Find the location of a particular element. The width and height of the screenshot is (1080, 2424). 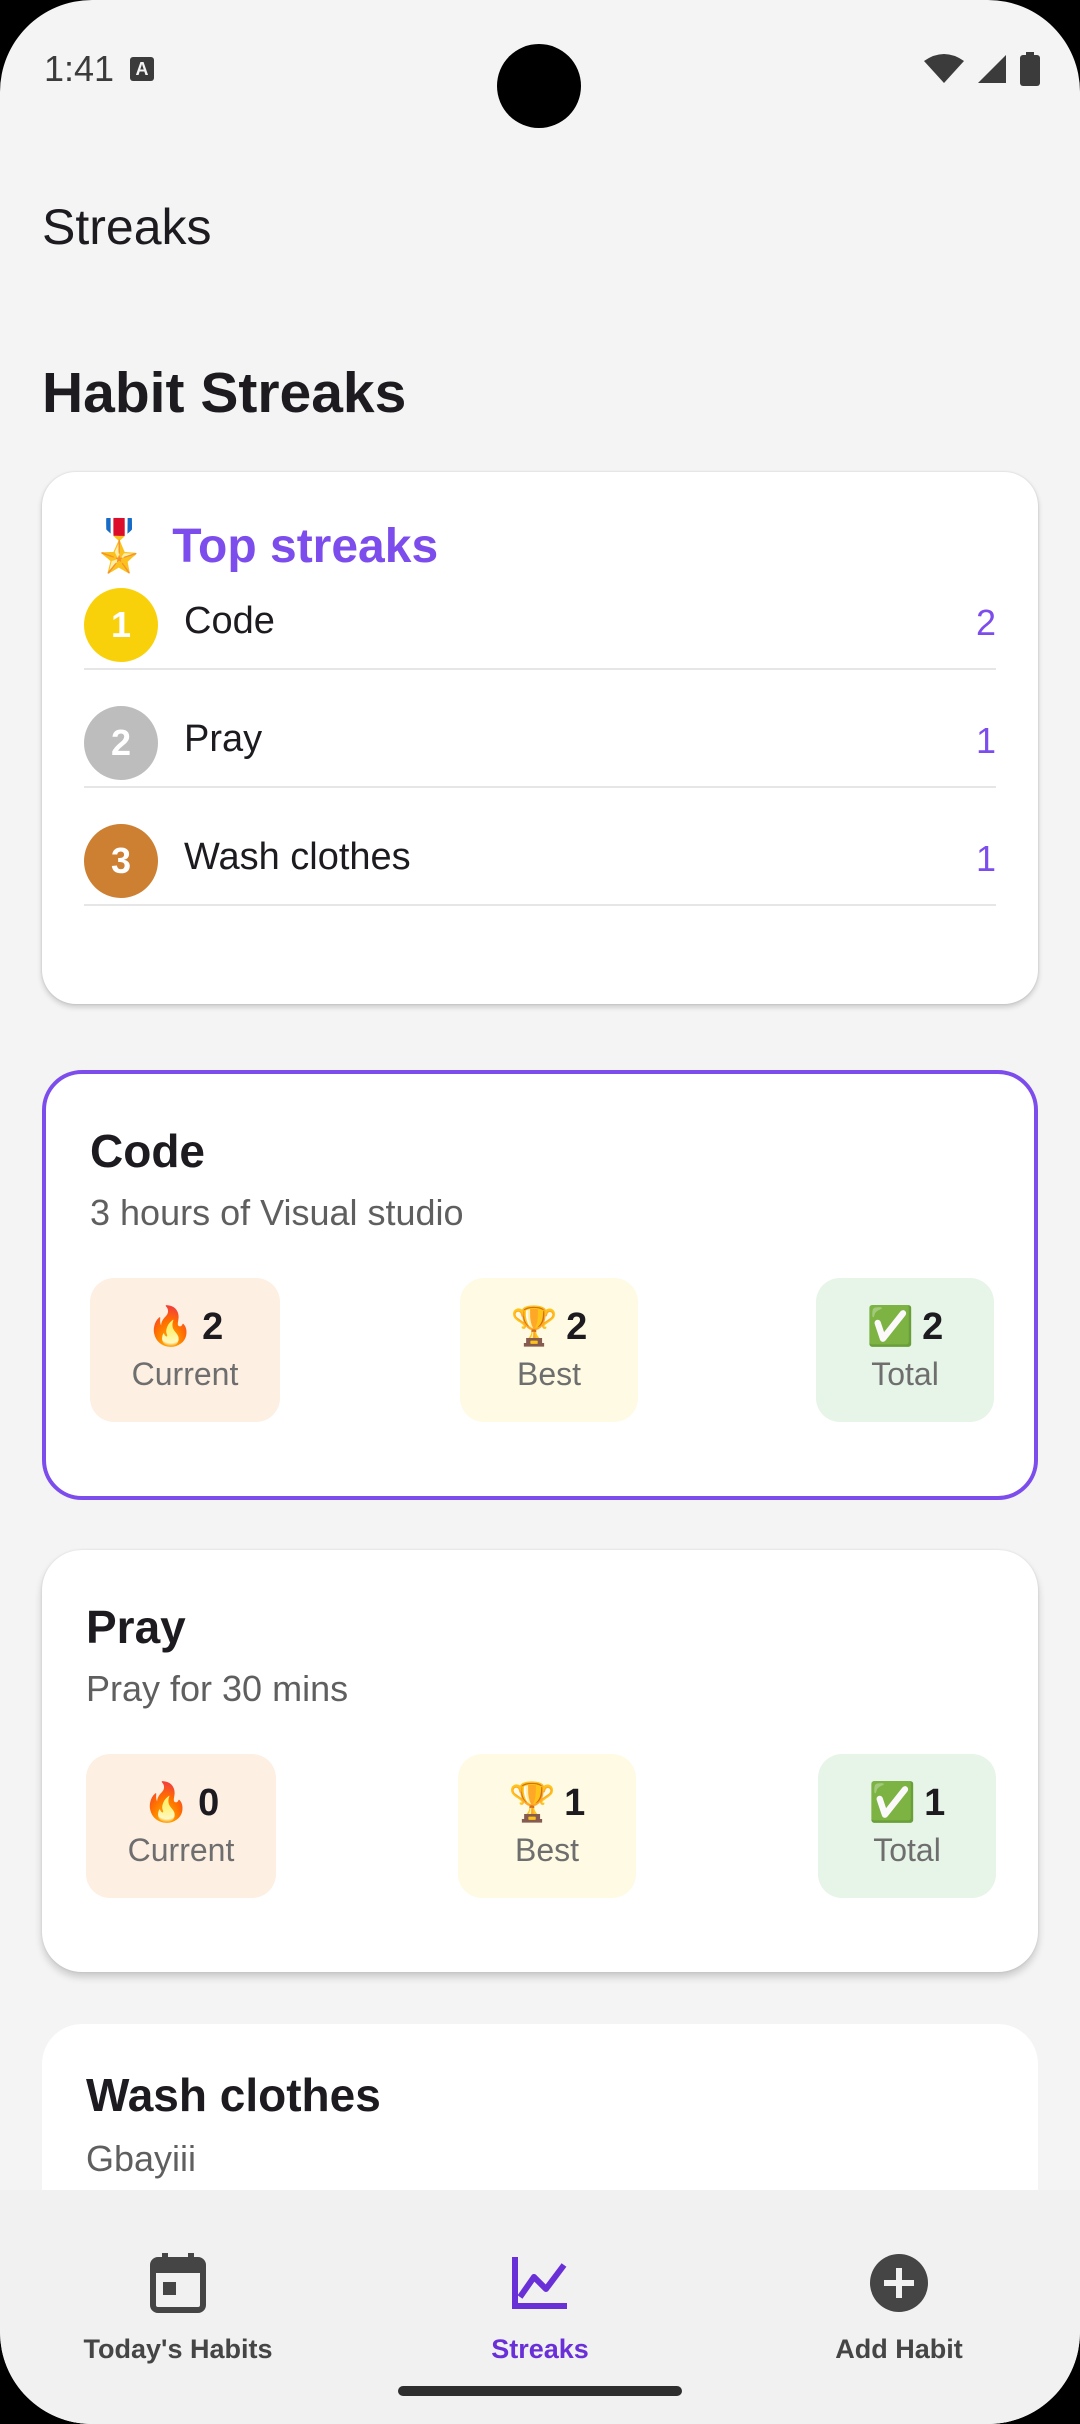

best-streak-stat: 🏆 1 Best is located at coordinates (547, 1826).